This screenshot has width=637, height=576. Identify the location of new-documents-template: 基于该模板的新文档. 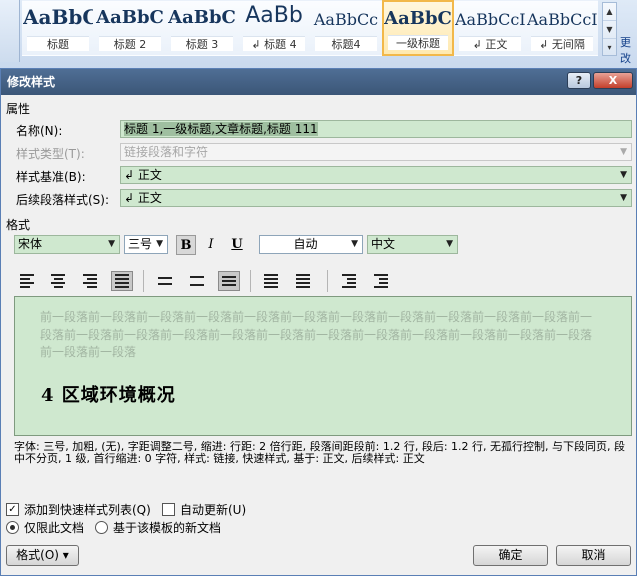
(158, 527).